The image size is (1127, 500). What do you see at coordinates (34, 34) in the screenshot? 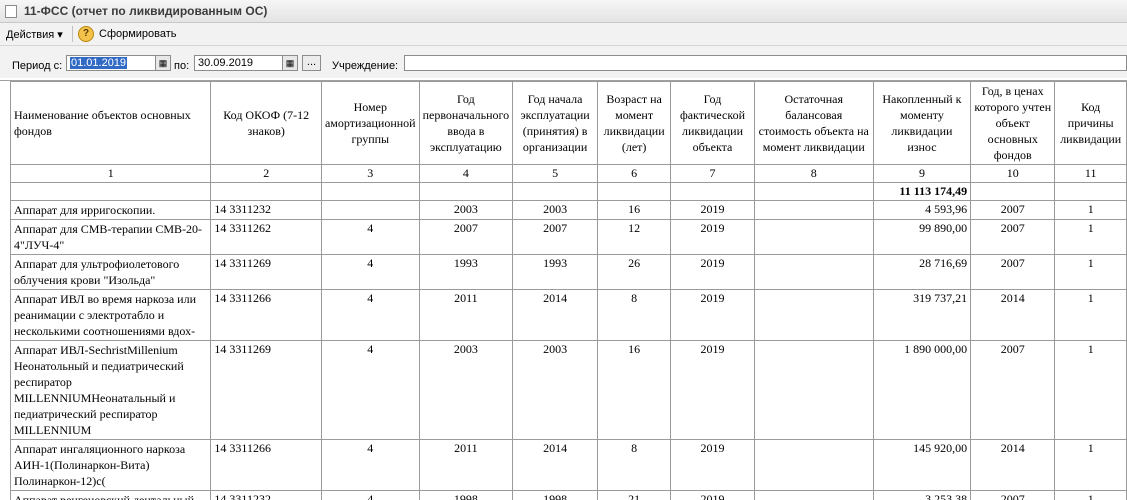
I see `actions-menu-button: Действия ▾` at bounding box center [34, 34].